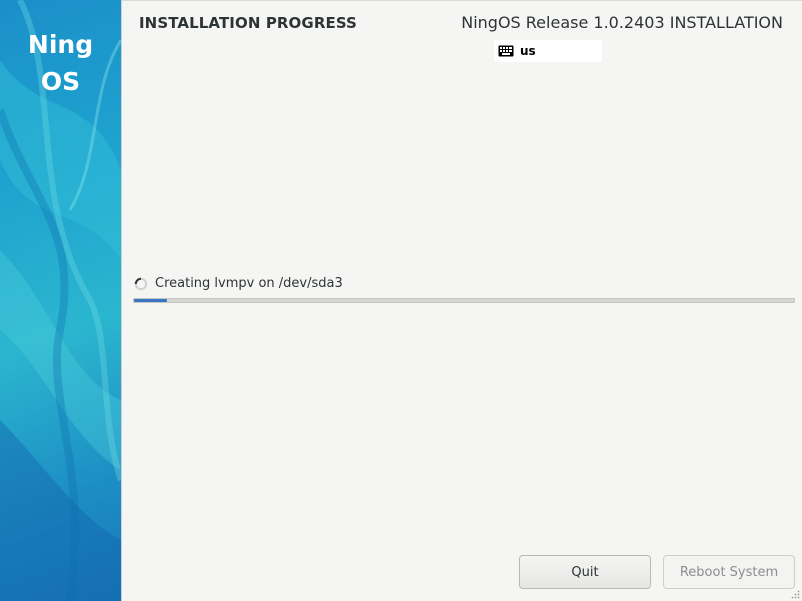 The width and height of the screenshot is (802, 601). I want to click on top-border, so click(462, 0).